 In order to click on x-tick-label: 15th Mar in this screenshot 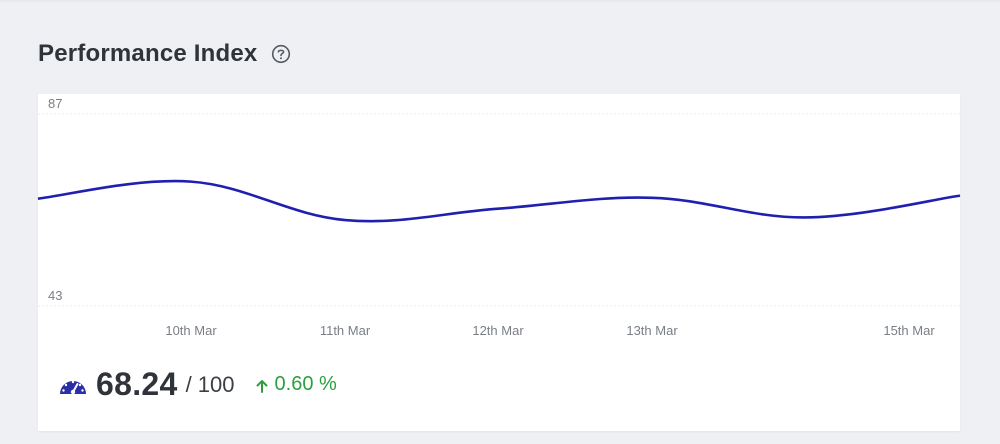, I will do `click(909, 330)`.